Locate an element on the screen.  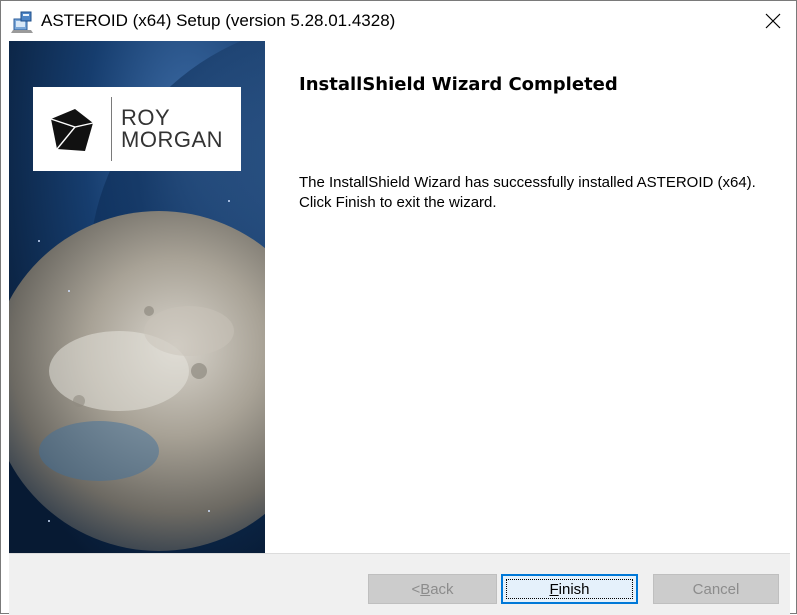
installer-icon is located at coordinates (23, 22).